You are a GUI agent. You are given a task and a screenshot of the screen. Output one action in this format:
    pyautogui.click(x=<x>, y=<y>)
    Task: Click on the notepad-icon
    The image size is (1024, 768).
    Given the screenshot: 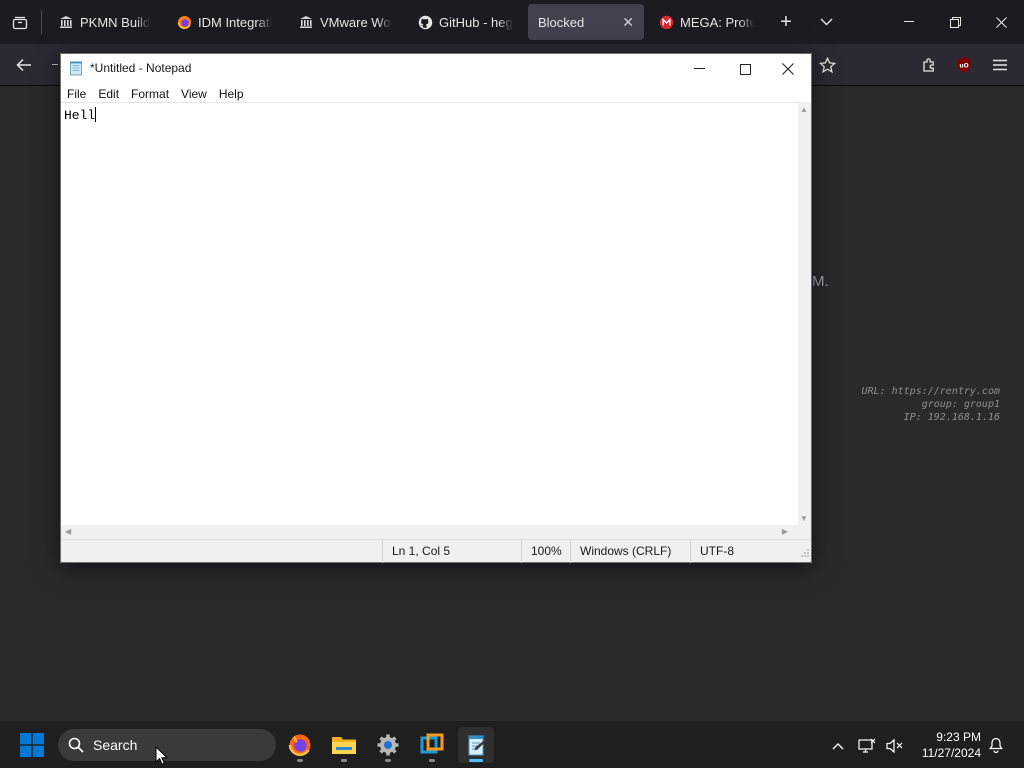 What is the action you would take?
    pyautogui.click(x=477, y=745)
    